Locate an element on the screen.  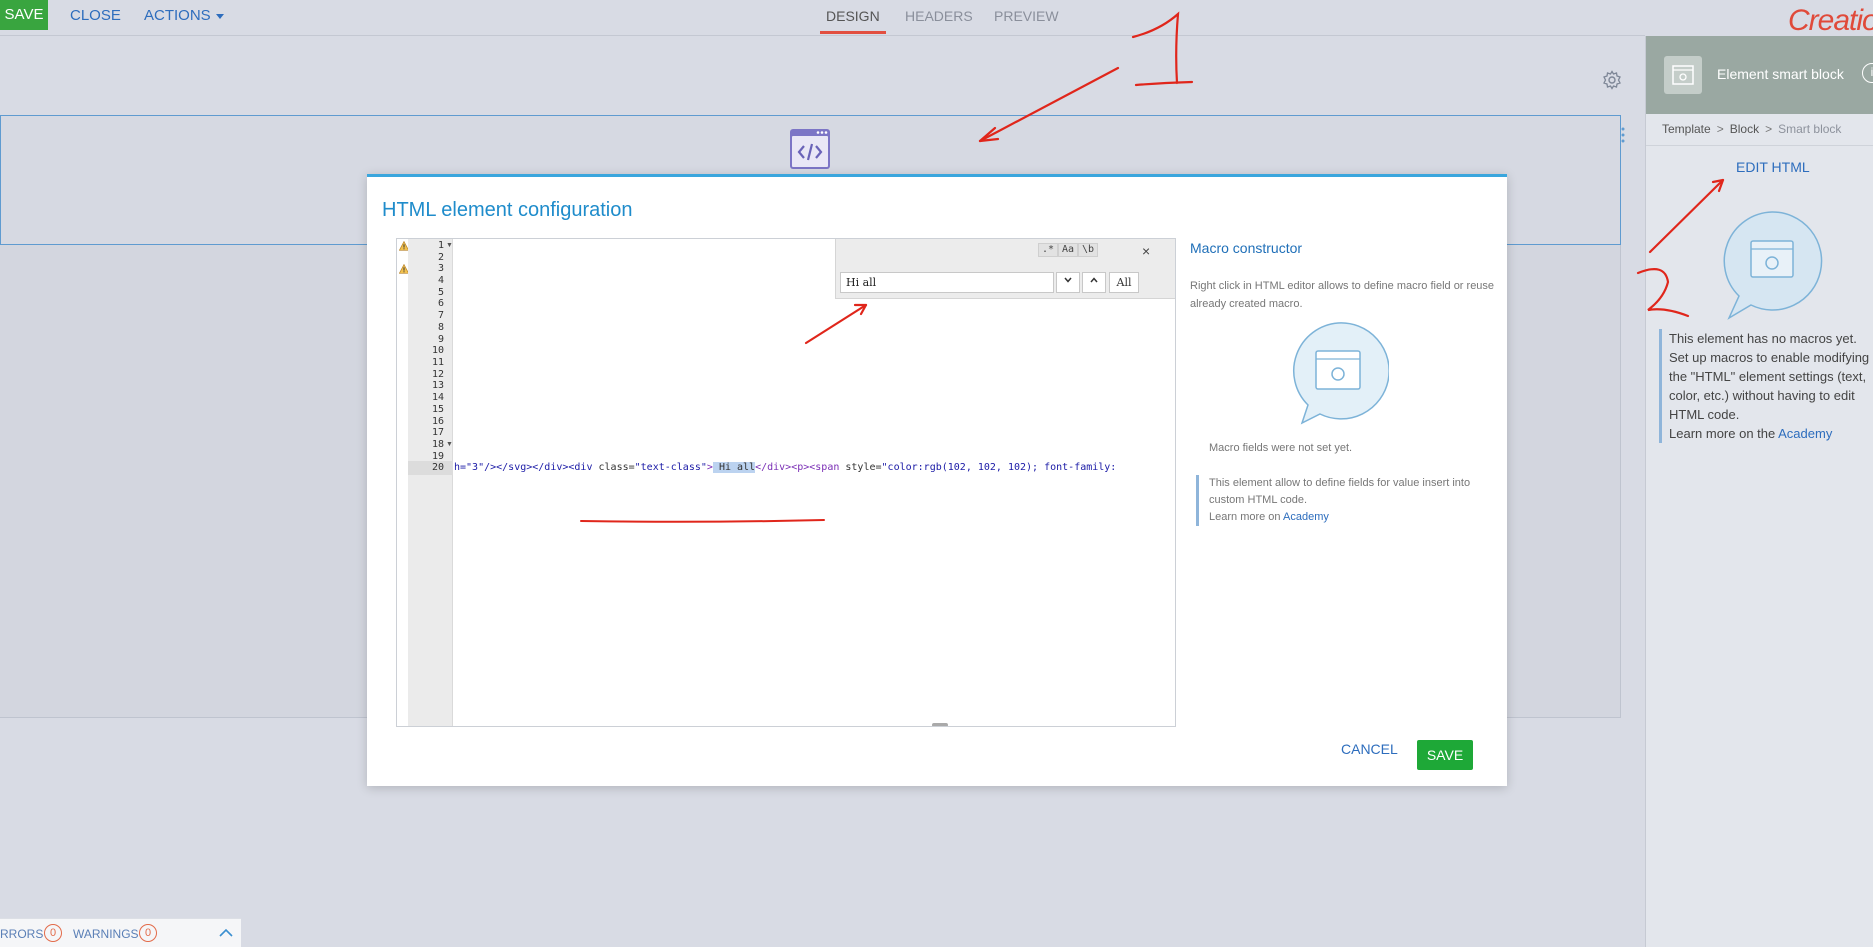
code-token: "text-class" is located at coordinates (670, 467).